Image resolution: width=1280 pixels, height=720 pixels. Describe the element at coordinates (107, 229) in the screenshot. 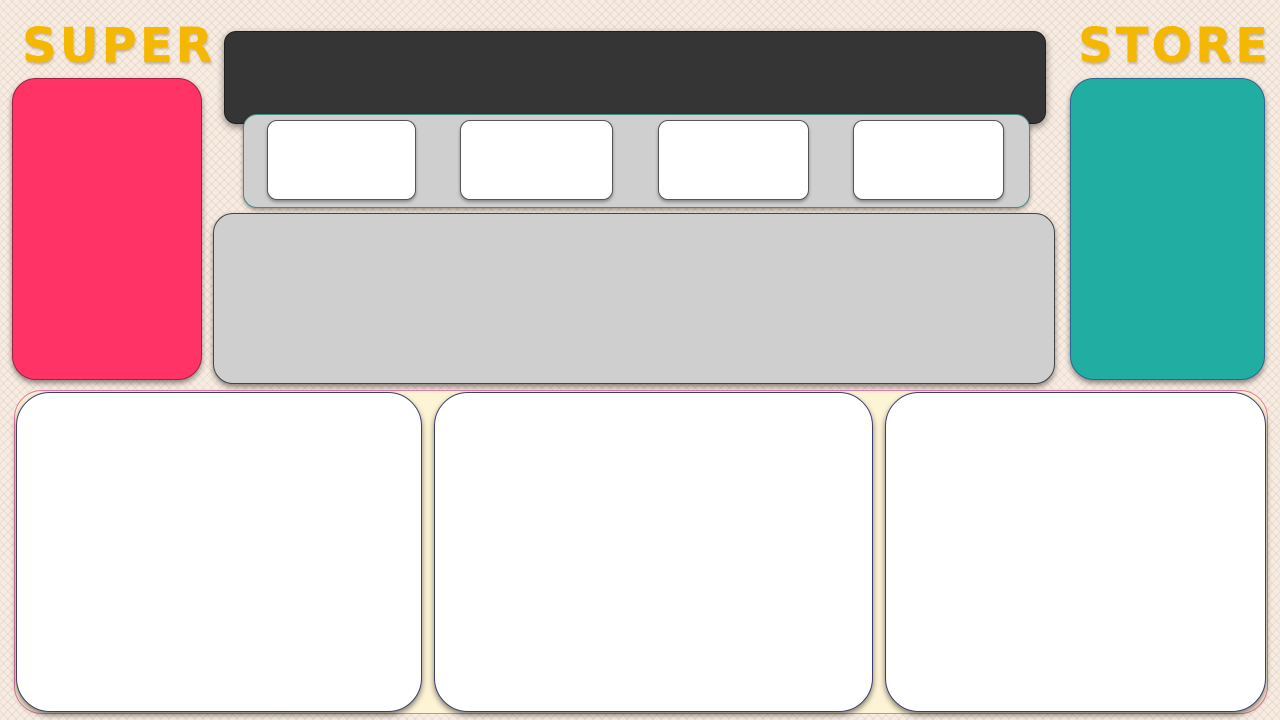

I see `left-side-panel` at that location.